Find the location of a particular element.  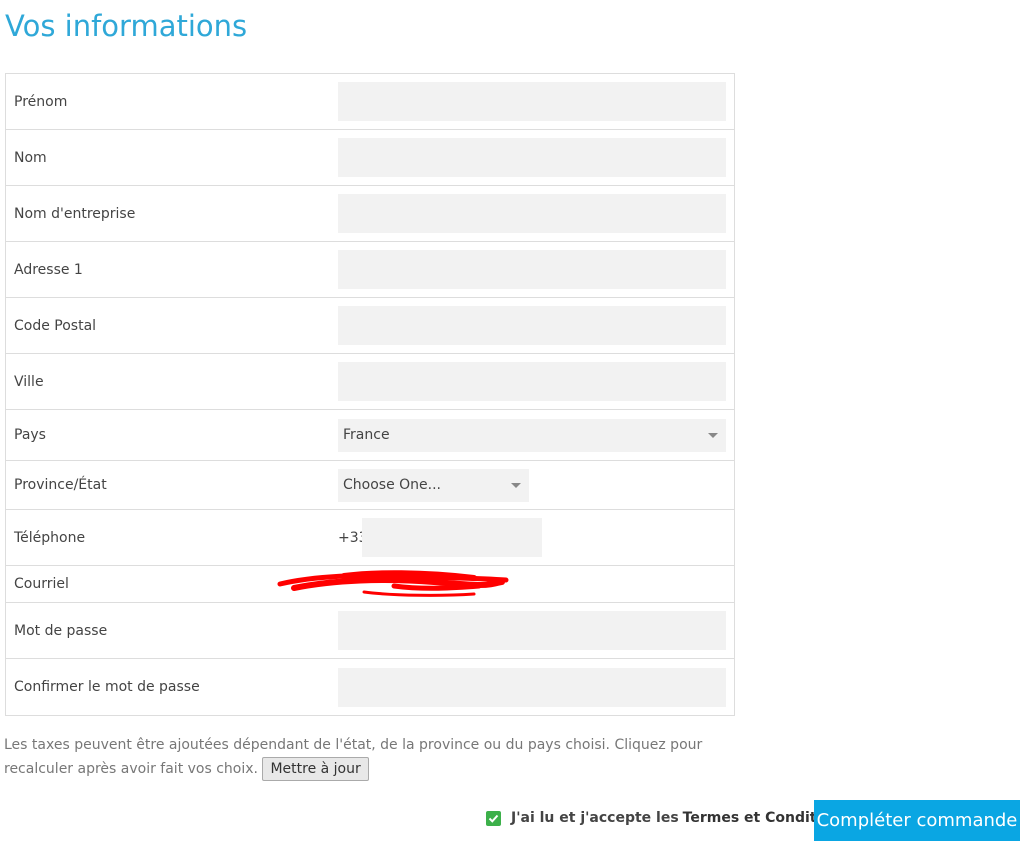

confirm-password-label: Confirmer le mot de passe is located at coordinates (107, 687).